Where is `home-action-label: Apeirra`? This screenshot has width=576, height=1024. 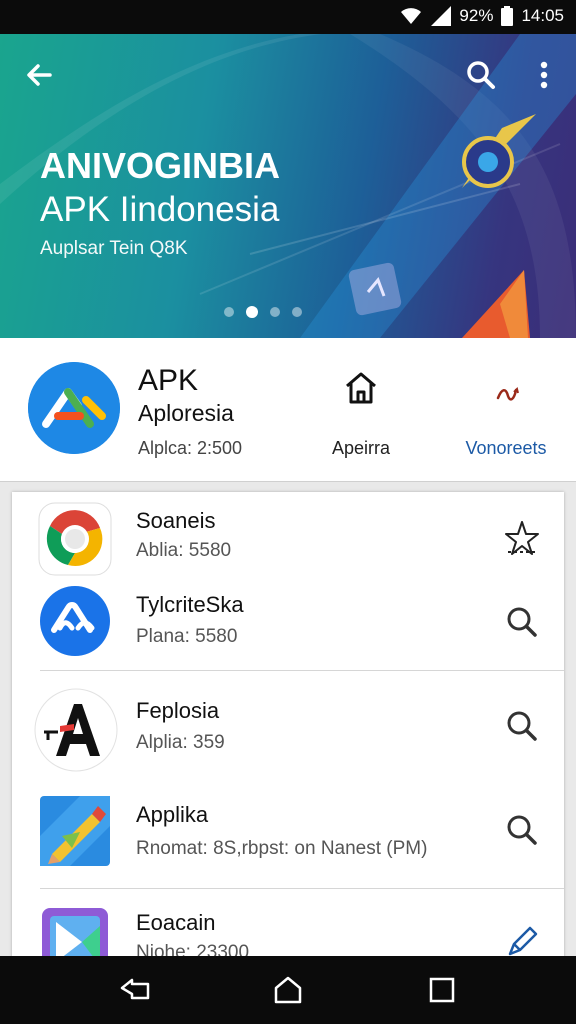
home-action-label: Apeirra is located at coordinates (361, 448).